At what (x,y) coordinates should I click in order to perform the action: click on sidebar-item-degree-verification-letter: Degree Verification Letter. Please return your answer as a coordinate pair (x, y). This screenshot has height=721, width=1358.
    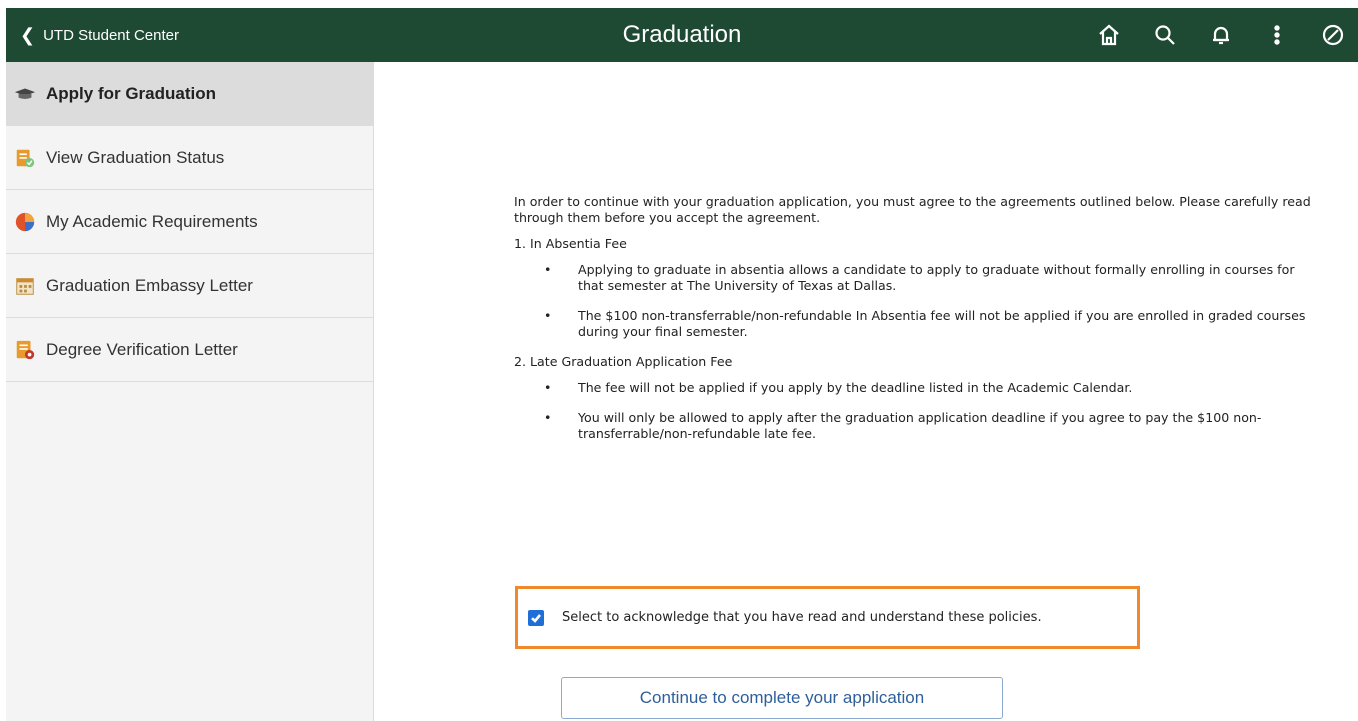
    Looking at the image, I should click on (189, 350).